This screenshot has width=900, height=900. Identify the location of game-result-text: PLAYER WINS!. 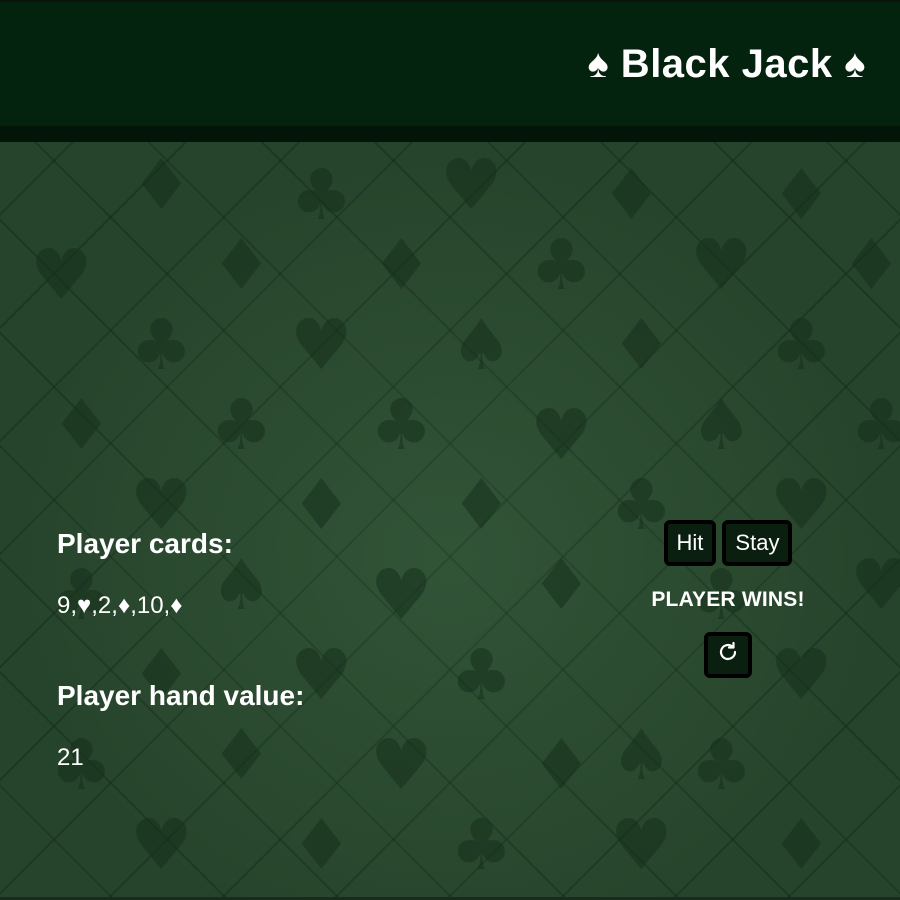
(728, 599).